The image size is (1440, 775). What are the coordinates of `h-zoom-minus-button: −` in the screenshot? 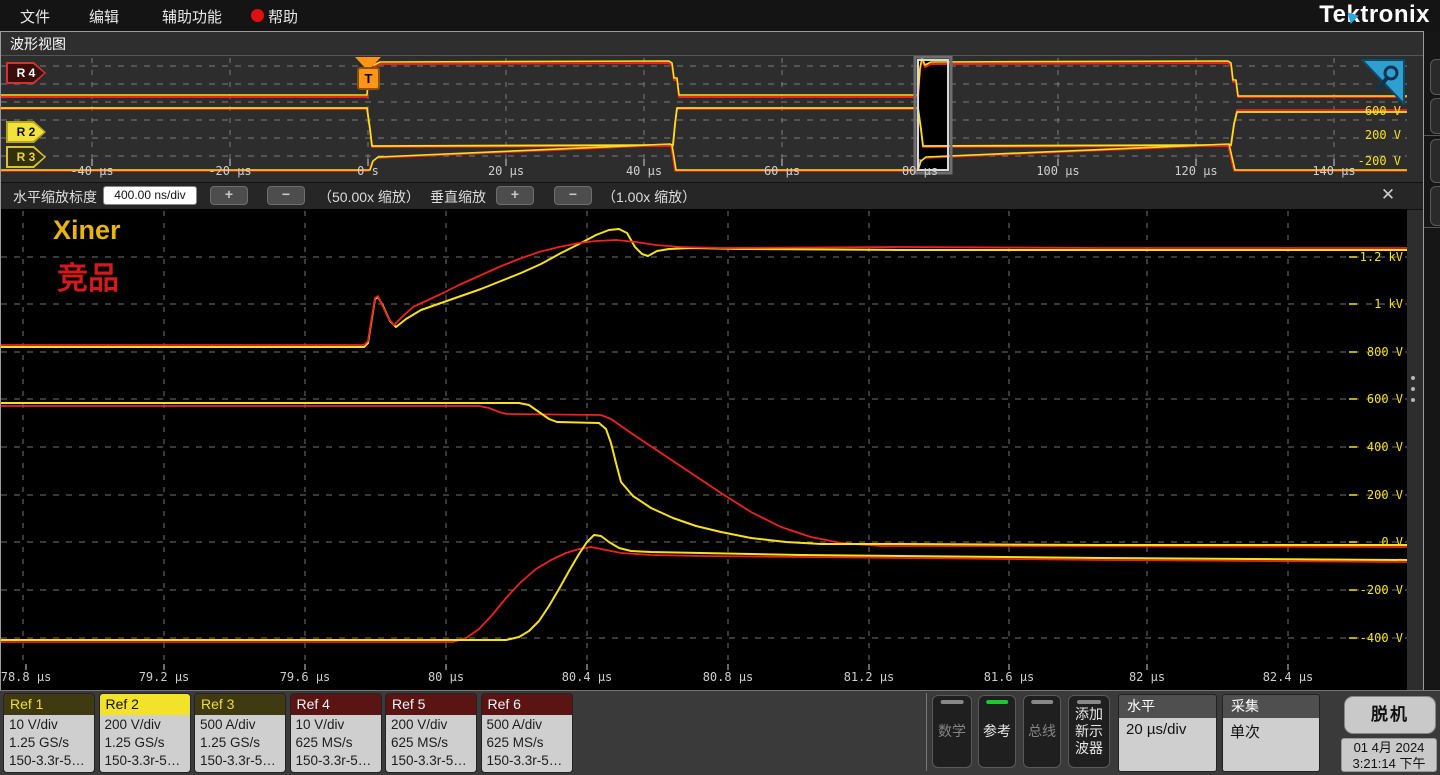 It's located at (286, 195).